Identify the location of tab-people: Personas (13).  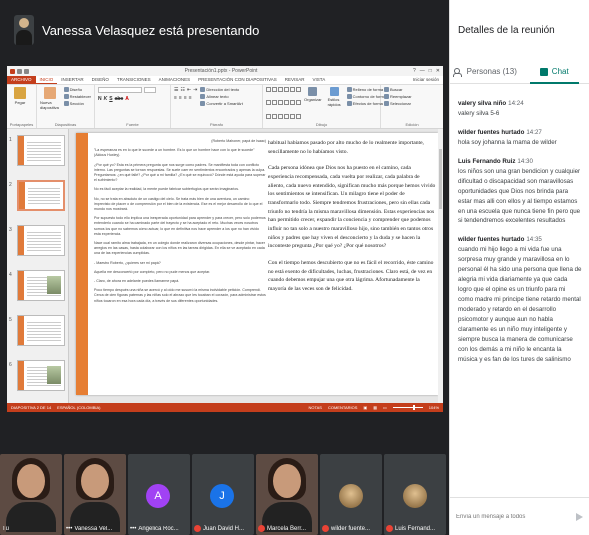
(485, 71).